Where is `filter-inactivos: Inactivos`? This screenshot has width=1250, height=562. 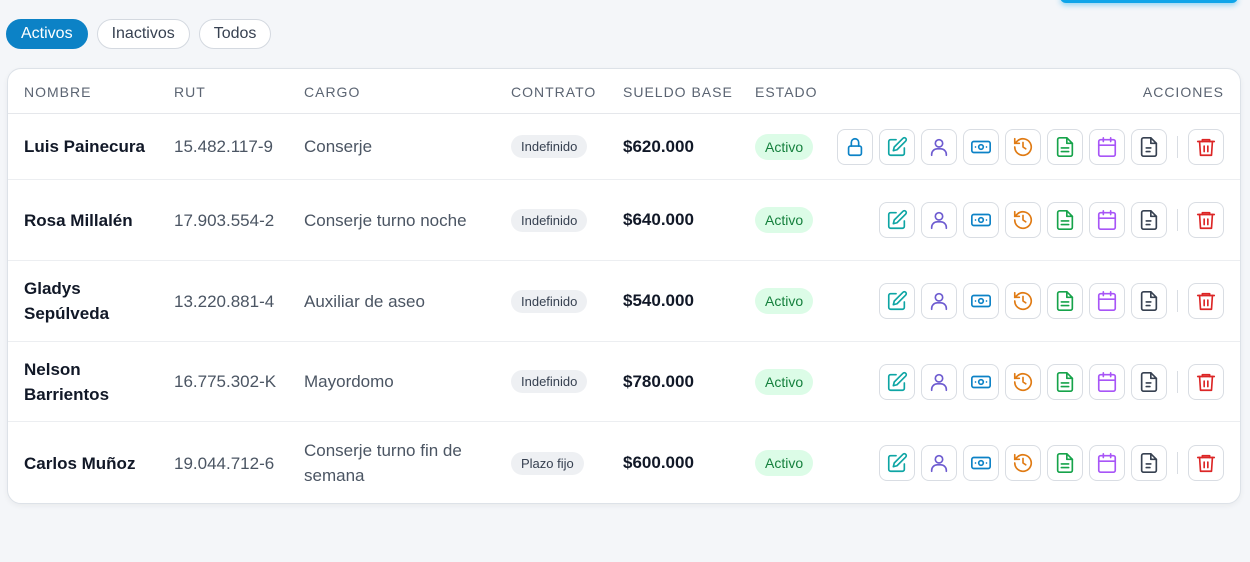 filter-inactivos: Inactivos is located at coordinates (143, 34).